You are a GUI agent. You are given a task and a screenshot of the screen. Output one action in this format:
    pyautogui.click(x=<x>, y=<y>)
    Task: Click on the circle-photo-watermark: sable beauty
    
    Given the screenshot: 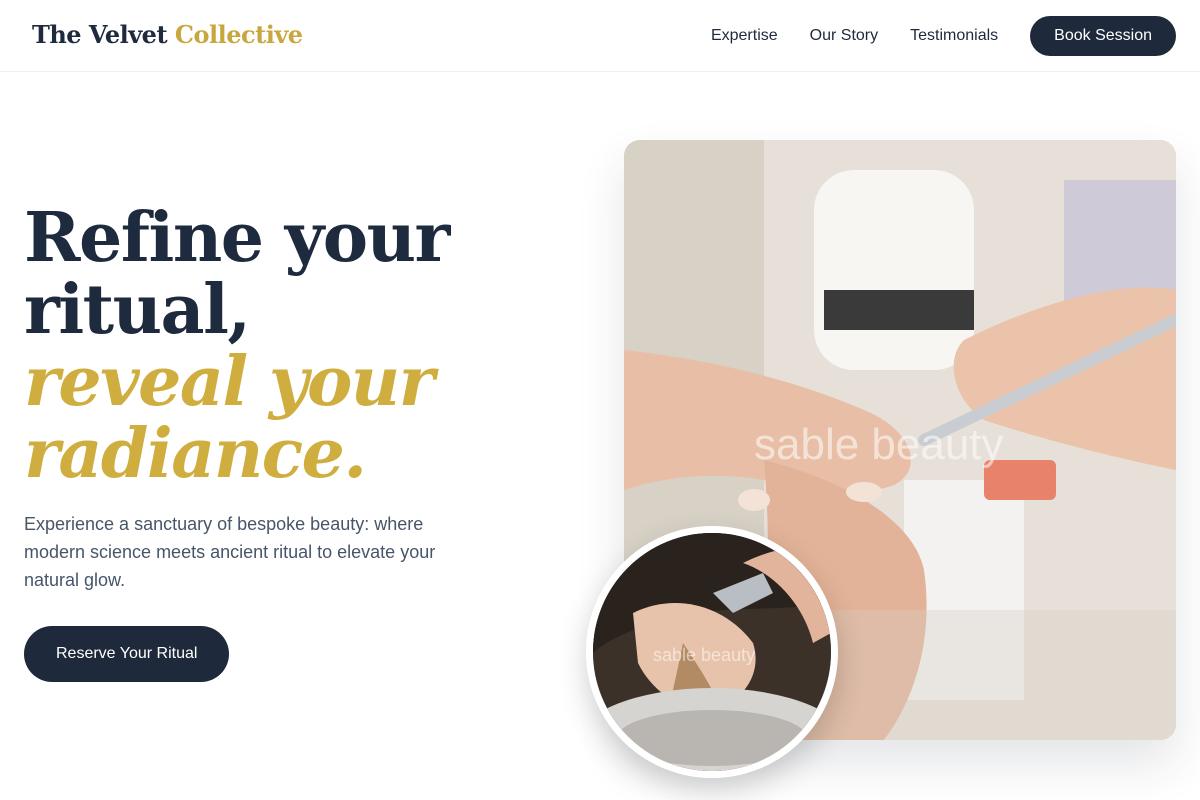 What is the action you would take?
    pyautogui.click(x=704, y=655)
    